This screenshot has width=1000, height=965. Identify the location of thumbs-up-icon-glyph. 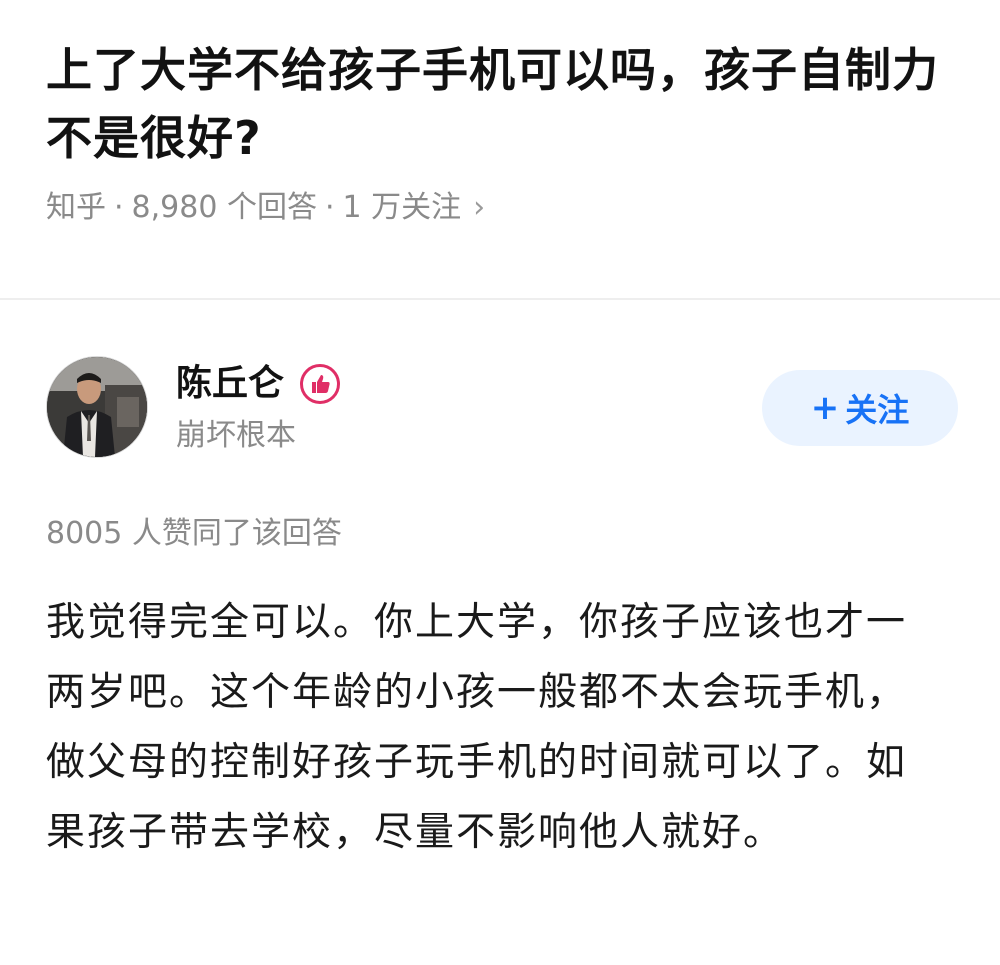
(321, 384).